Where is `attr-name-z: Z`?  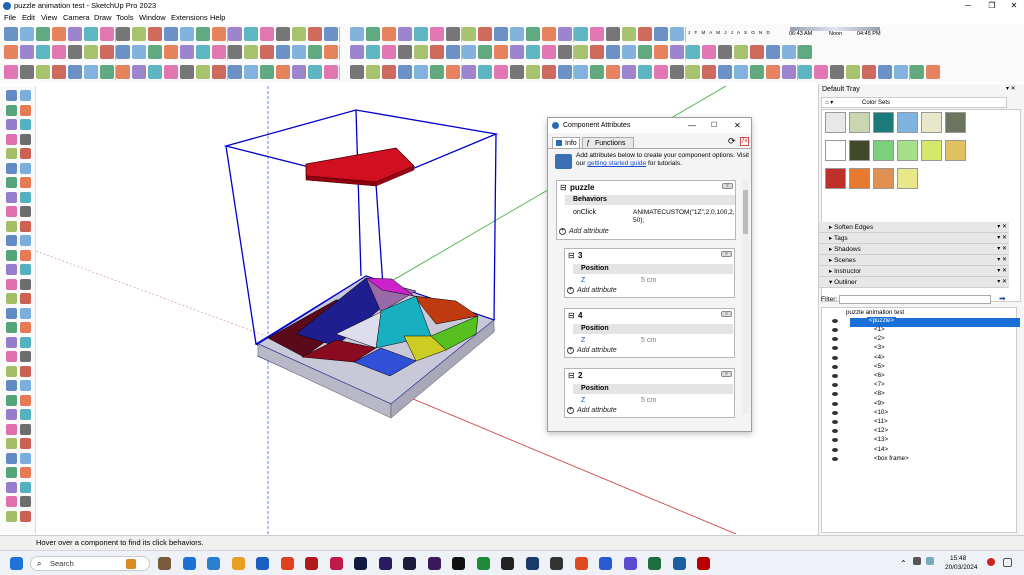
attr-name-z: Z is located at coordinates (583, 280).